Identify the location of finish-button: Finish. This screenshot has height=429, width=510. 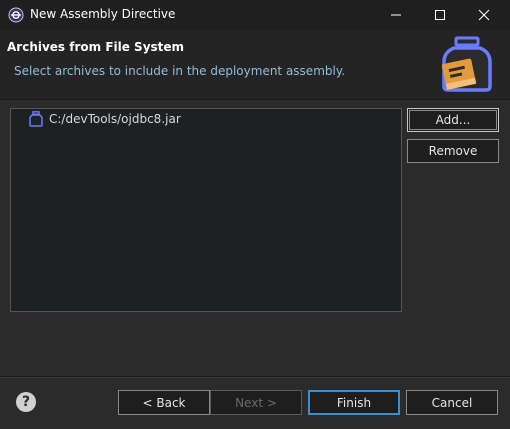
(354, 402).